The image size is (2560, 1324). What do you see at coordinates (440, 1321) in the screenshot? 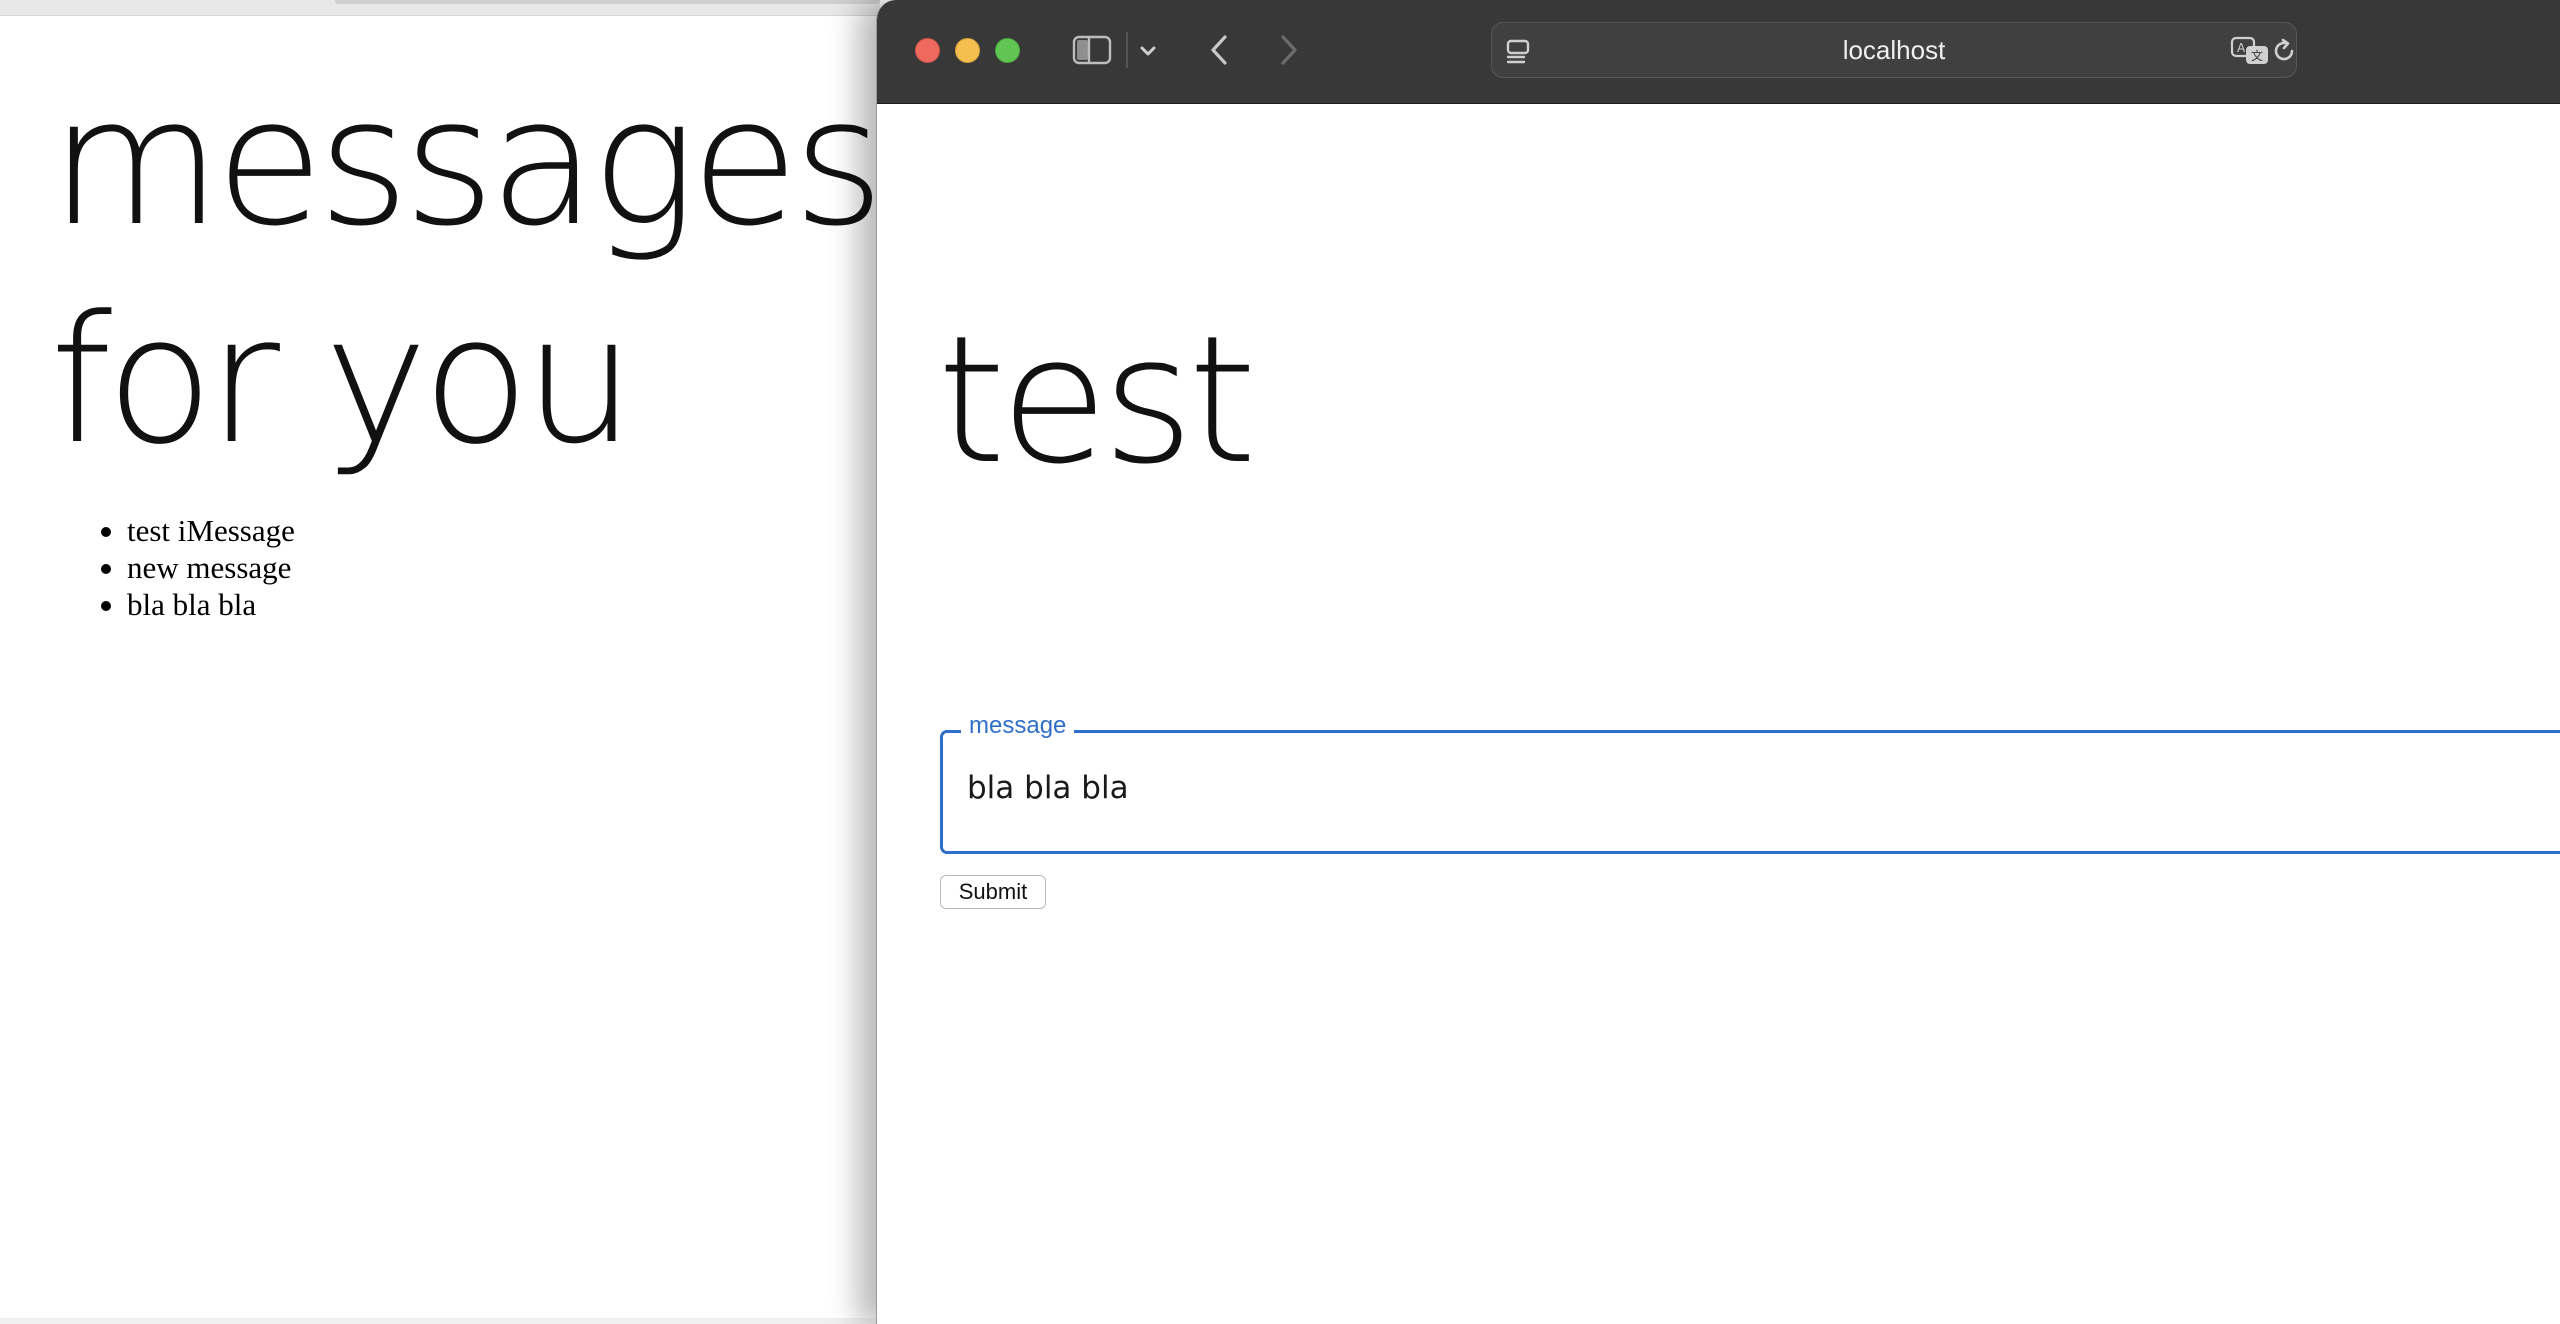
I see `background-window-bottom-edge` at bounding box center [440, 1321].